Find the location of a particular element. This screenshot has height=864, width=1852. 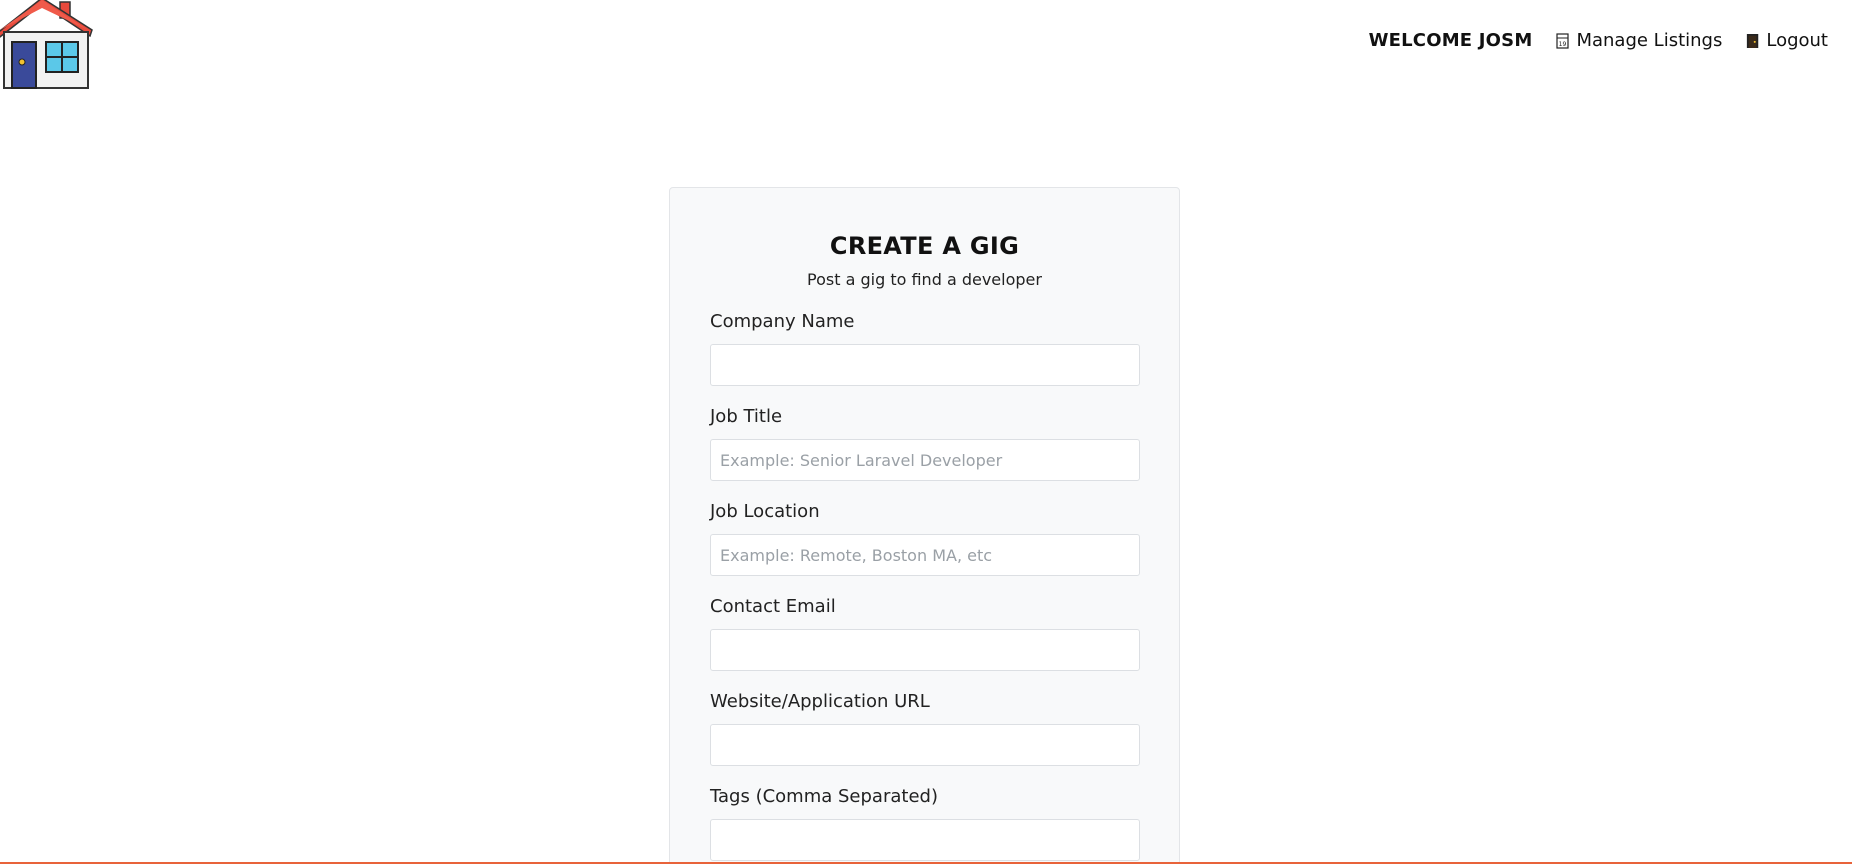

company-name-label: Company Name is located at coordinates (782, 321).